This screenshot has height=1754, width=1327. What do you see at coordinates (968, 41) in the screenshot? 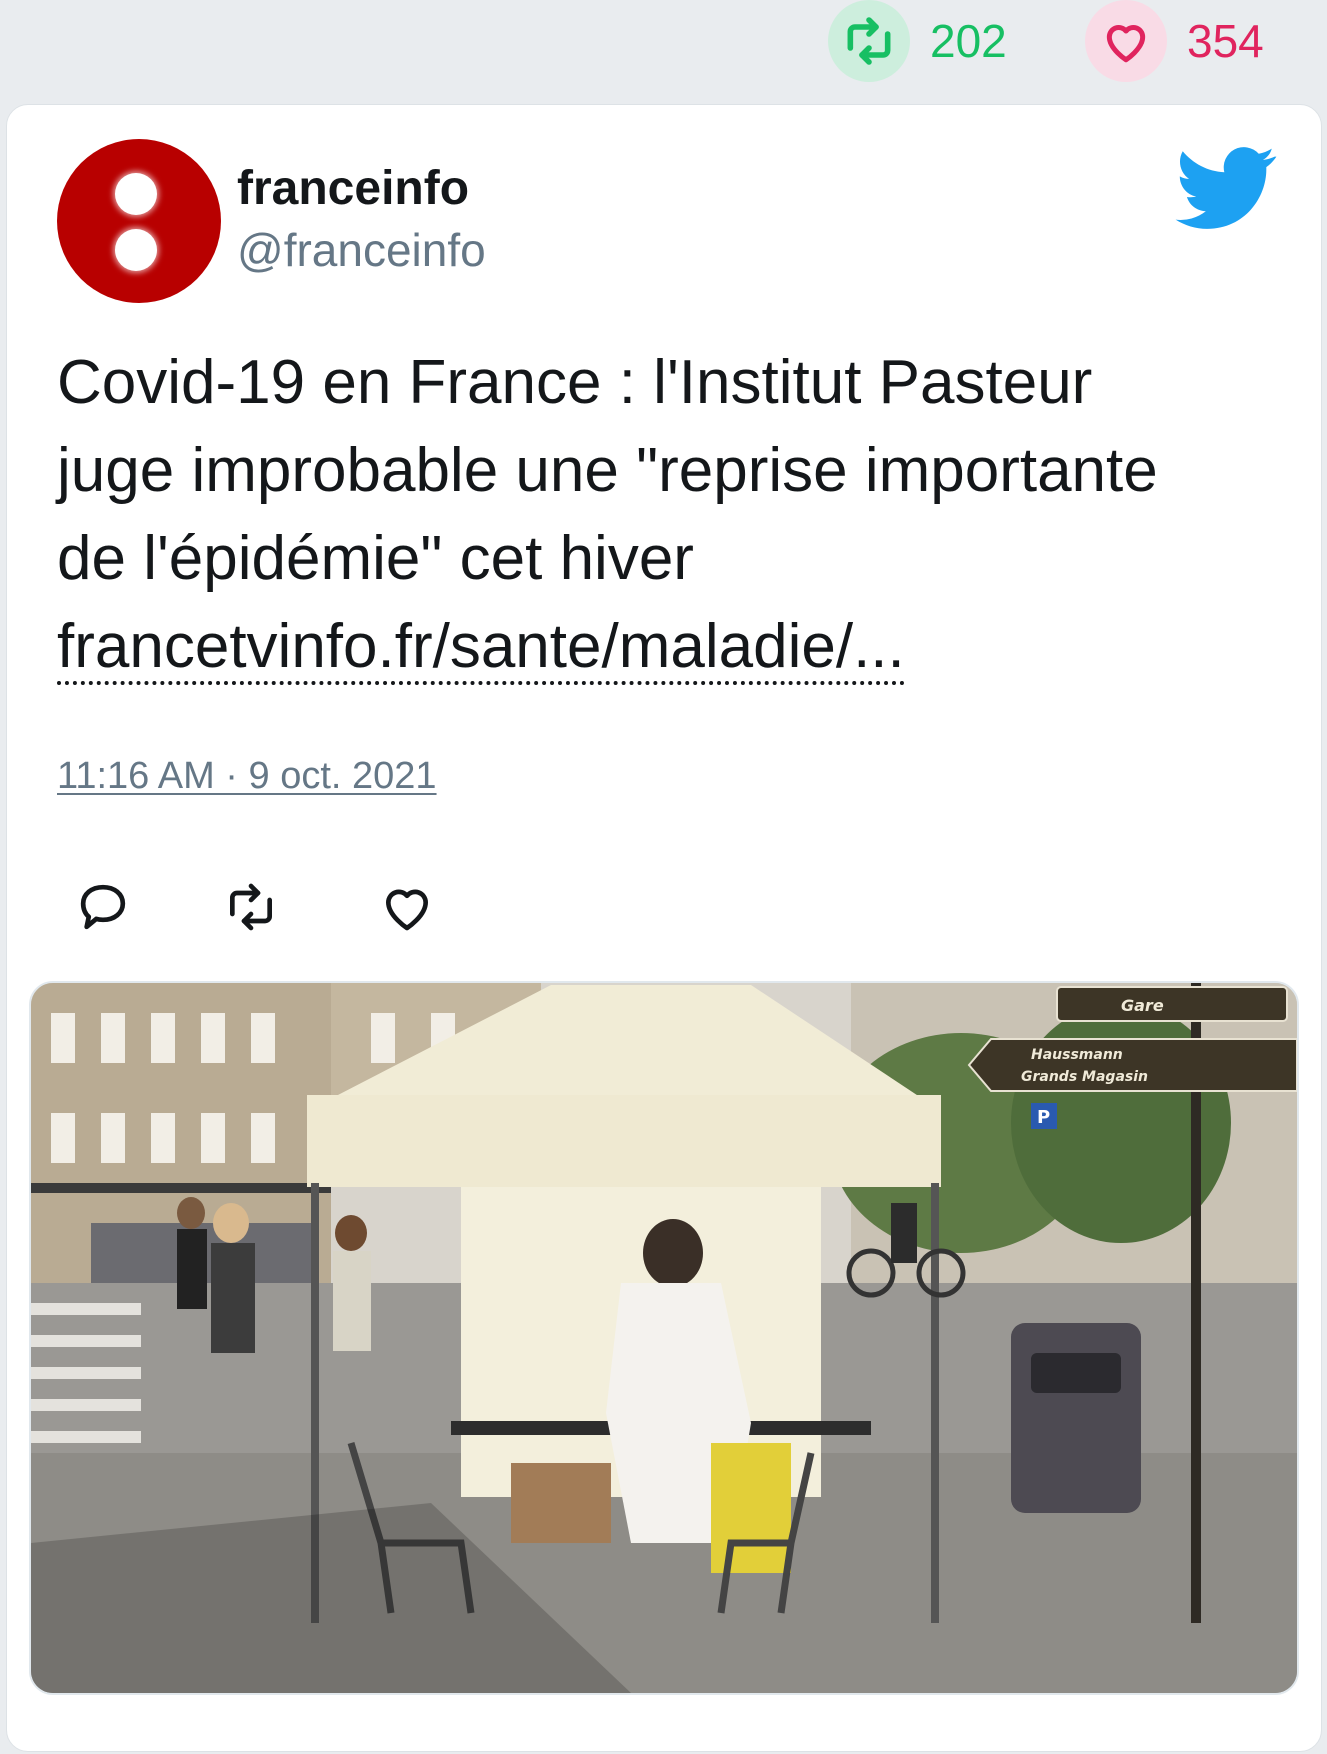
I see `retweet-count: 202` at bounding box center [968, 41].